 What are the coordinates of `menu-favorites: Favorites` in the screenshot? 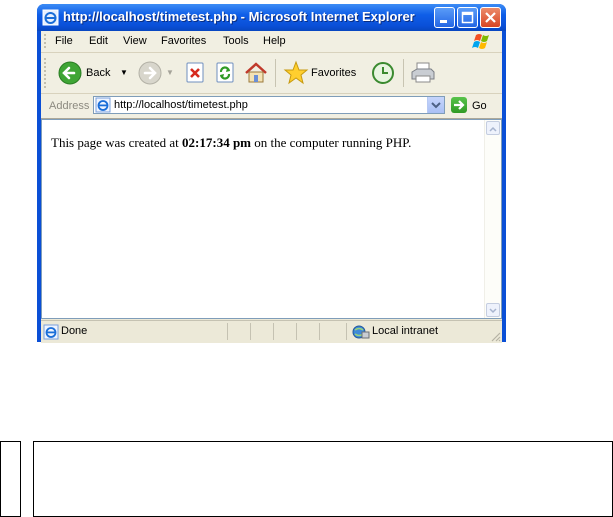 It's located at (183, 41).